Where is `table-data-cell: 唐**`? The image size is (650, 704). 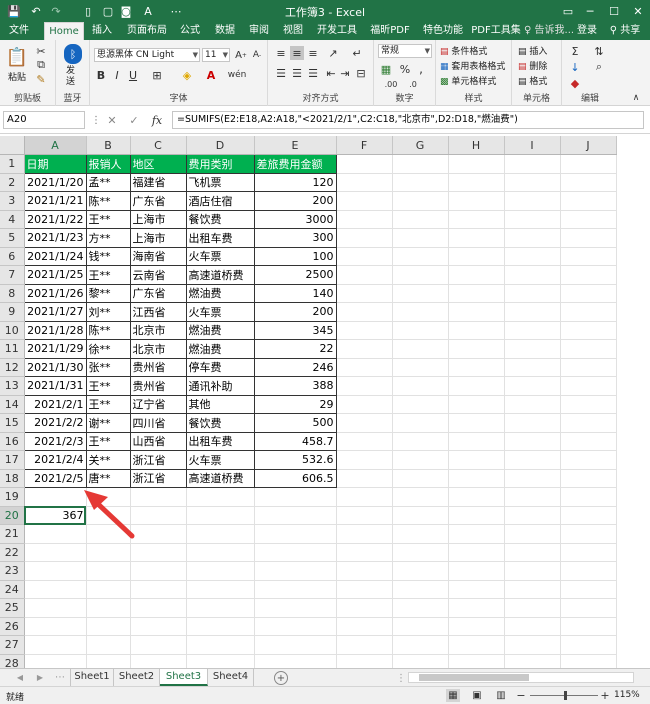 table-data-cell: 唐** is located at coordinates (108, 478).